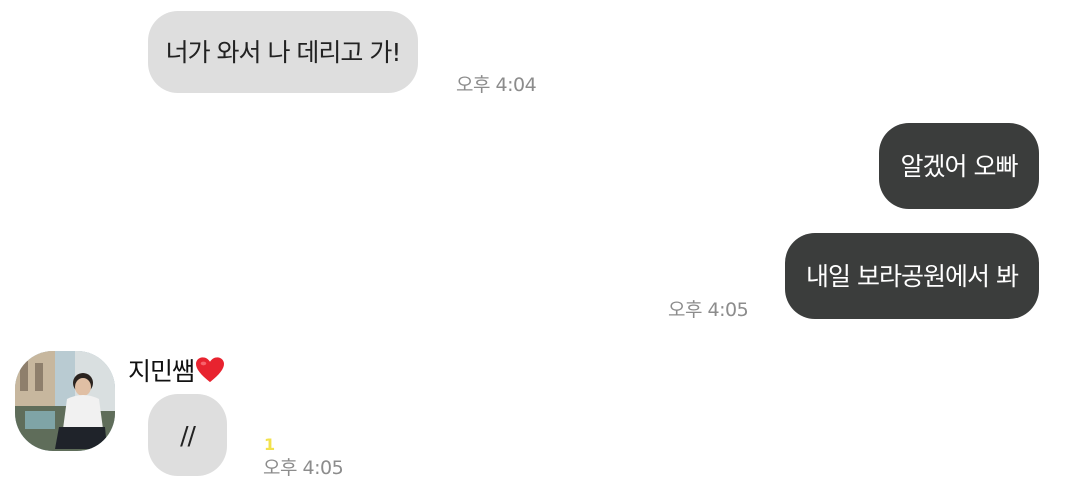 The width and height of the screenshot is (1068, 479). I want to click on message-text: 알겠어 오빠, so click(959, 166).